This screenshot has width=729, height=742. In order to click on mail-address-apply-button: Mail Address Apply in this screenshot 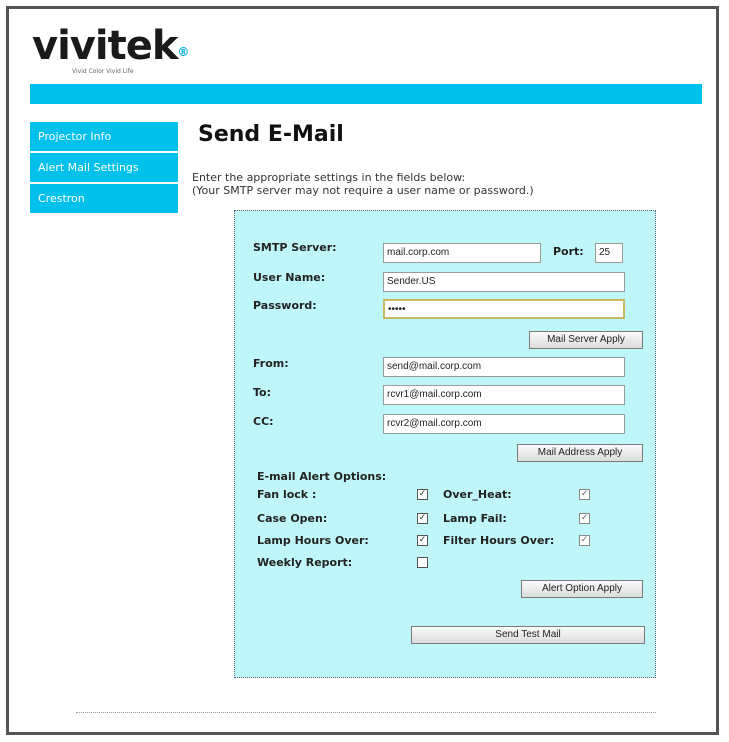, I will do `click(580, 453)`.